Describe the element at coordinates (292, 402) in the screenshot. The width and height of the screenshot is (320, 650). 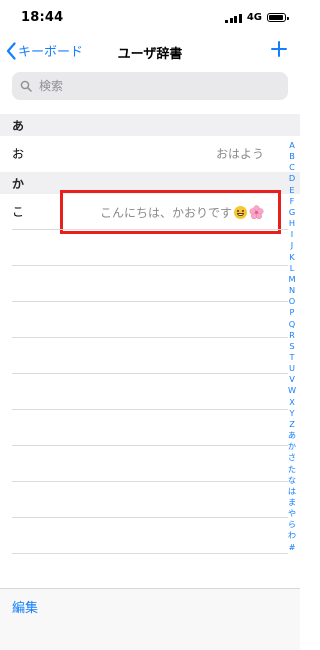
I see `index-item: X` at that location.